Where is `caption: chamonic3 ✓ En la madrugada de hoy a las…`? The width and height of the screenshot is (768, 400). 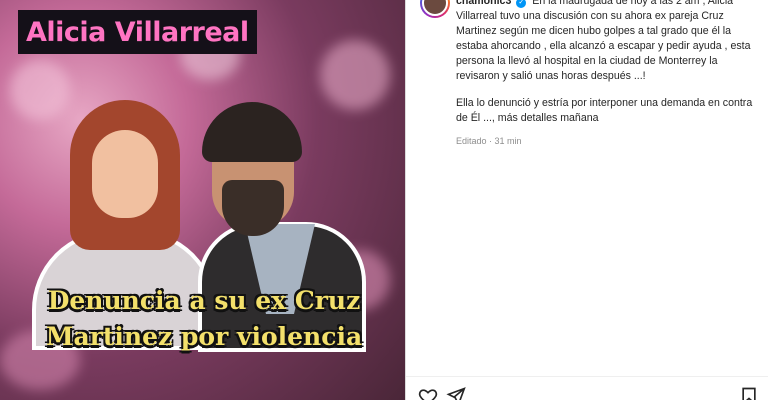 caption: chamonic3 ✓ En la madrugada de hoy a las… is located at coordinates (606, 74).